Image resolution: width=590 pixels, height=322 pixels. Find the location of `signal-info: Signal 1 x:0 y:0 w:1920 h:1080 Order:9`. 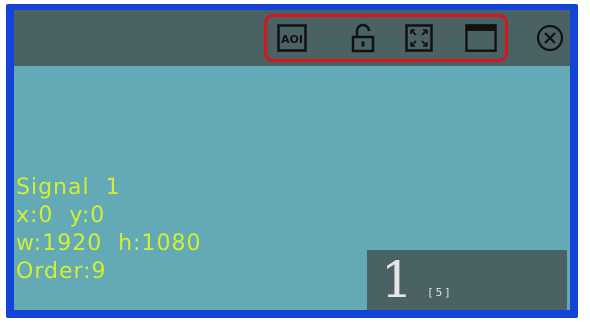

signal-info: Signal 1 x:0 y:0 w:1920 h:1080 Order:9 is located at coordinates (109, 230).